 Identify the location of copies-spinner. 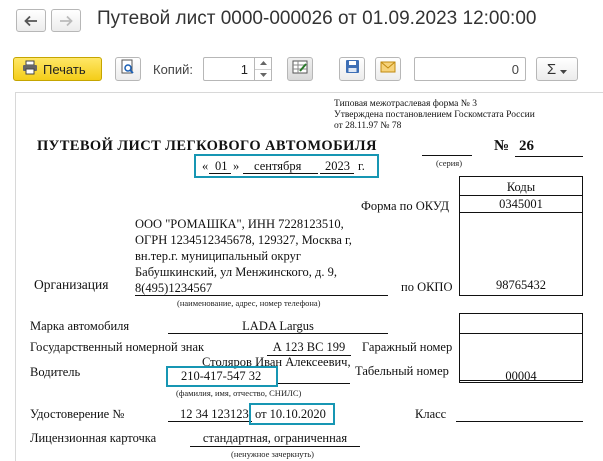
(263, 69).